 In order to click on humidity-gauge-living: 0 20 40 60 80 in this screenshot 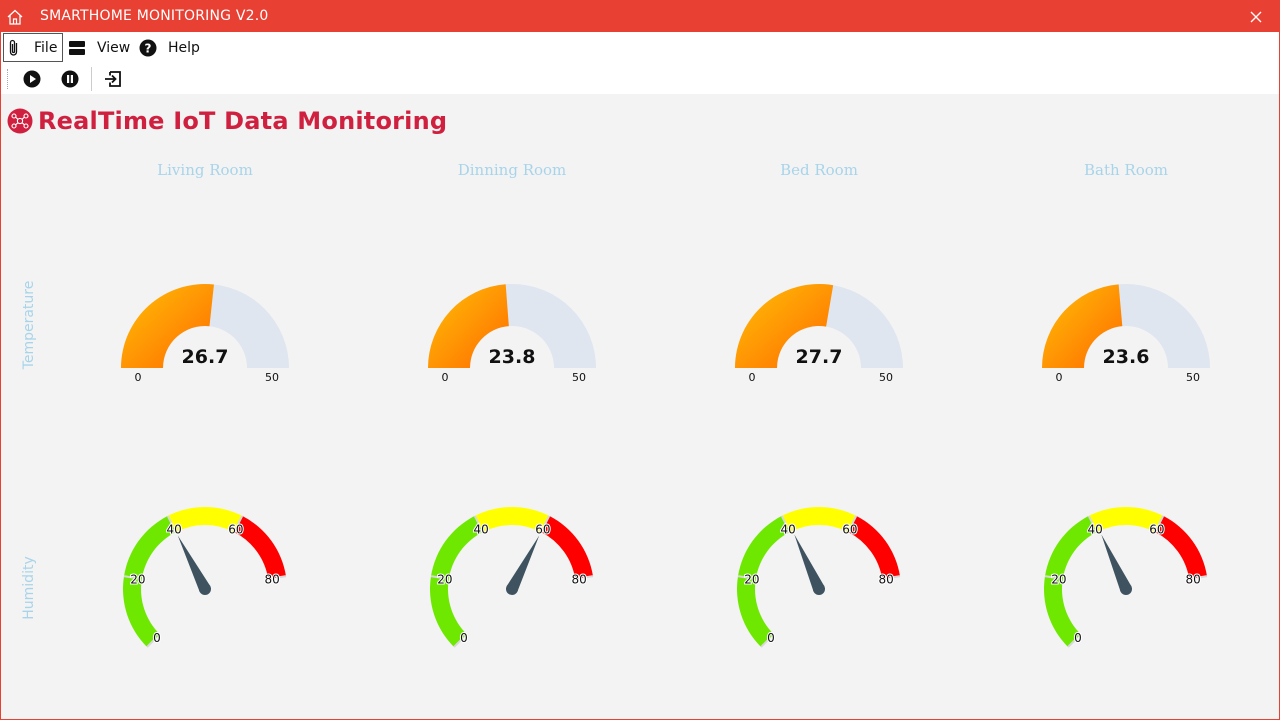, I will do `click(204, 577)`.